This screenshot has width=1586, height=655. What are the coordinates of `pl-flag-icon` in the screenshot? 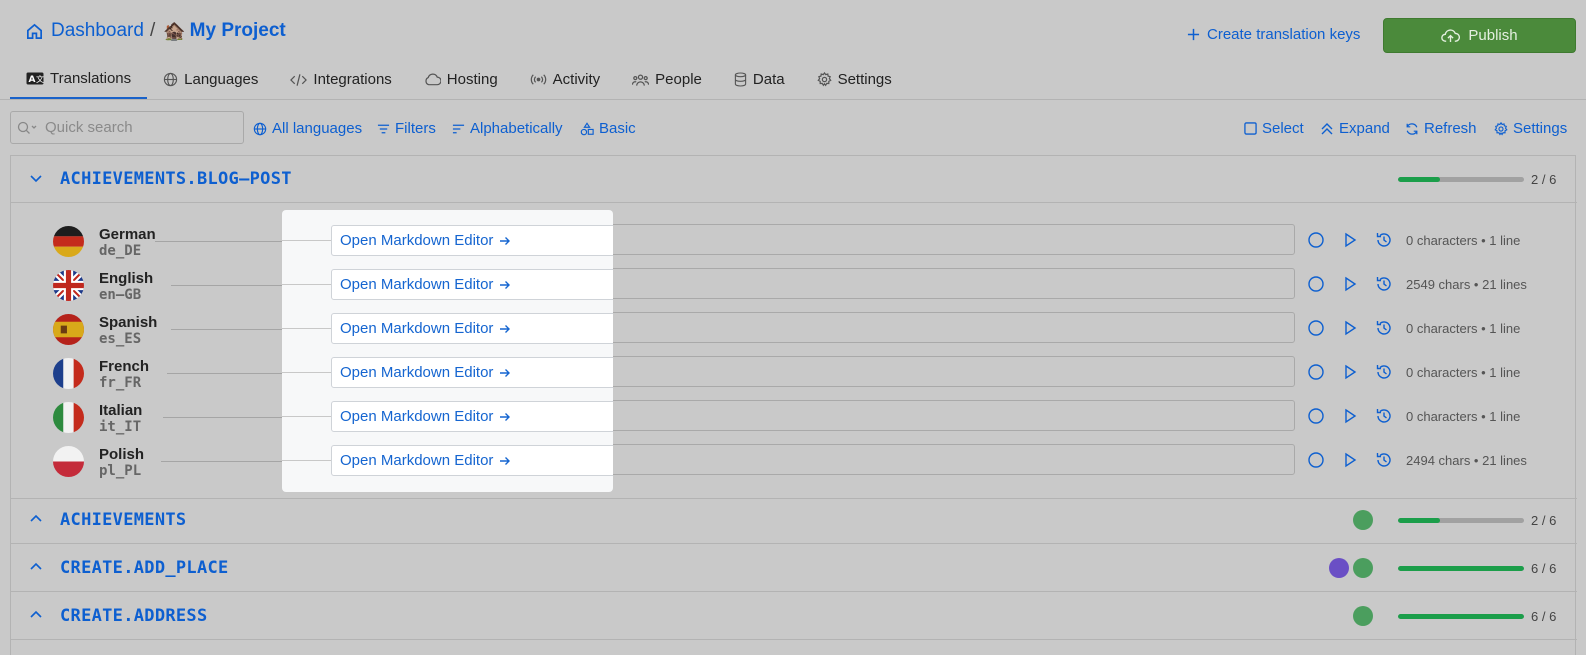 It's located at (68, 461).